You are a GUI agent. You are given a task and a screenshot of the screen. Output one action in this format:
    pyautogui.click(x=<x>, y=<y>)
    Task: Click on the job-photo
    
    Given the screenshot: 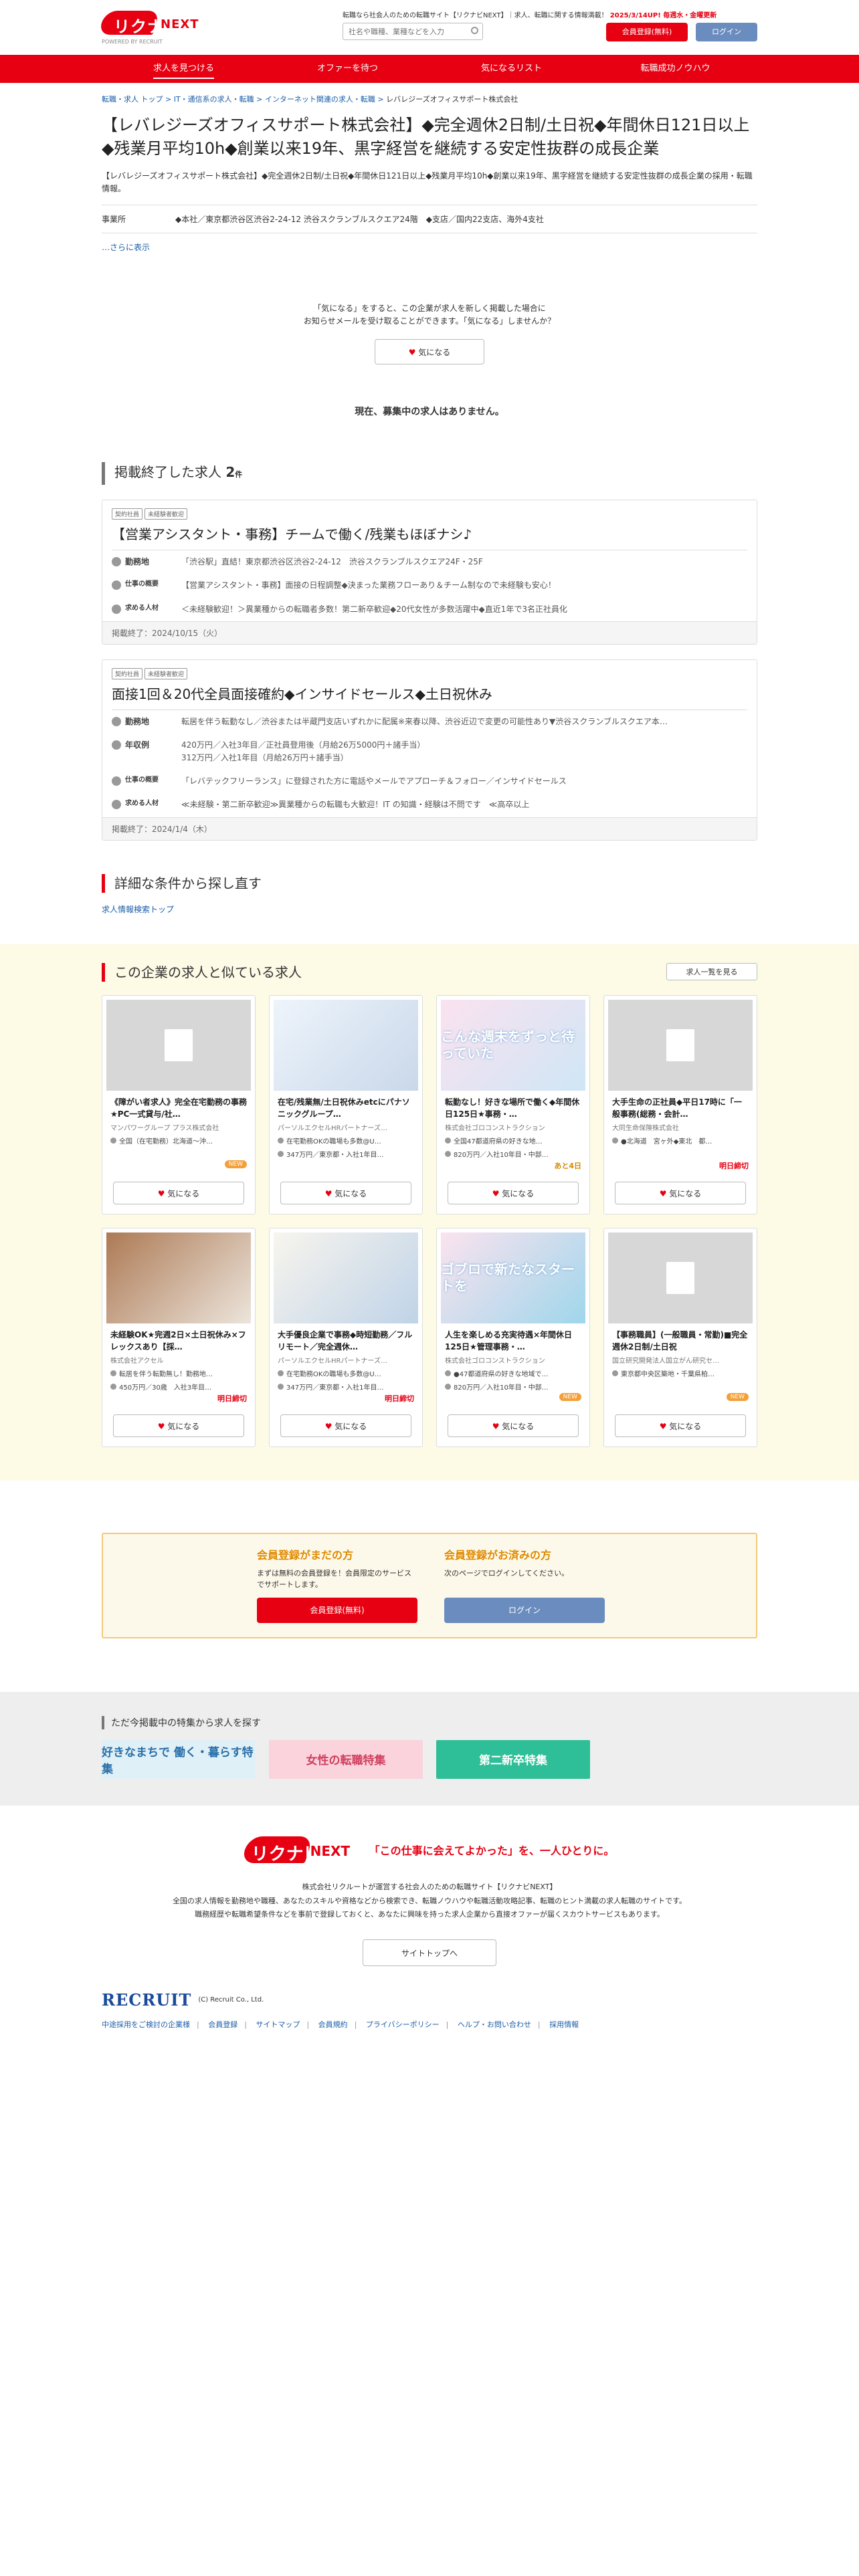 What is the action you would take?
    pyautogui.click(x=179, y=1277)
    